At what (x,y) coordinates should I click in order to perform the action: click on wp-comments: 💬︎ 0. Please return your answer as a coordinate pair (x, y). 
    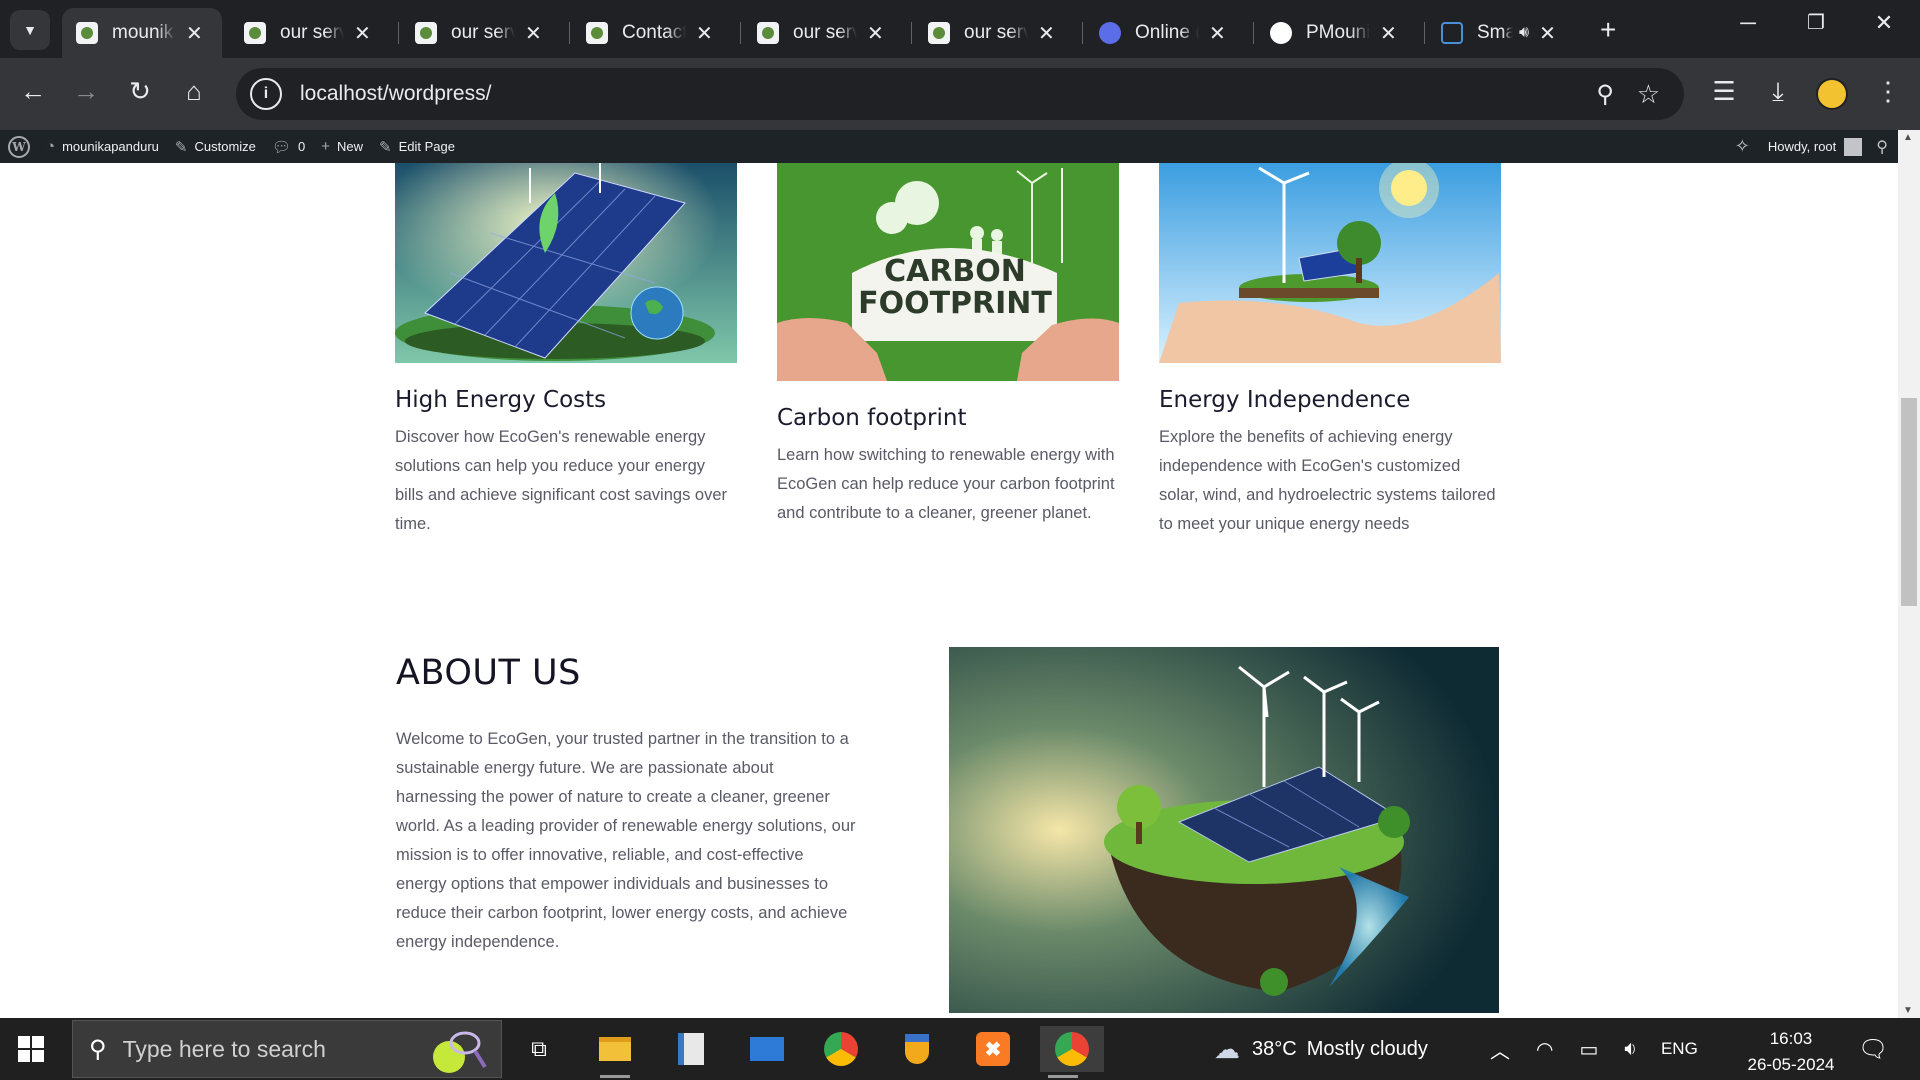
    Looking at the image, I should click on (288, 147).